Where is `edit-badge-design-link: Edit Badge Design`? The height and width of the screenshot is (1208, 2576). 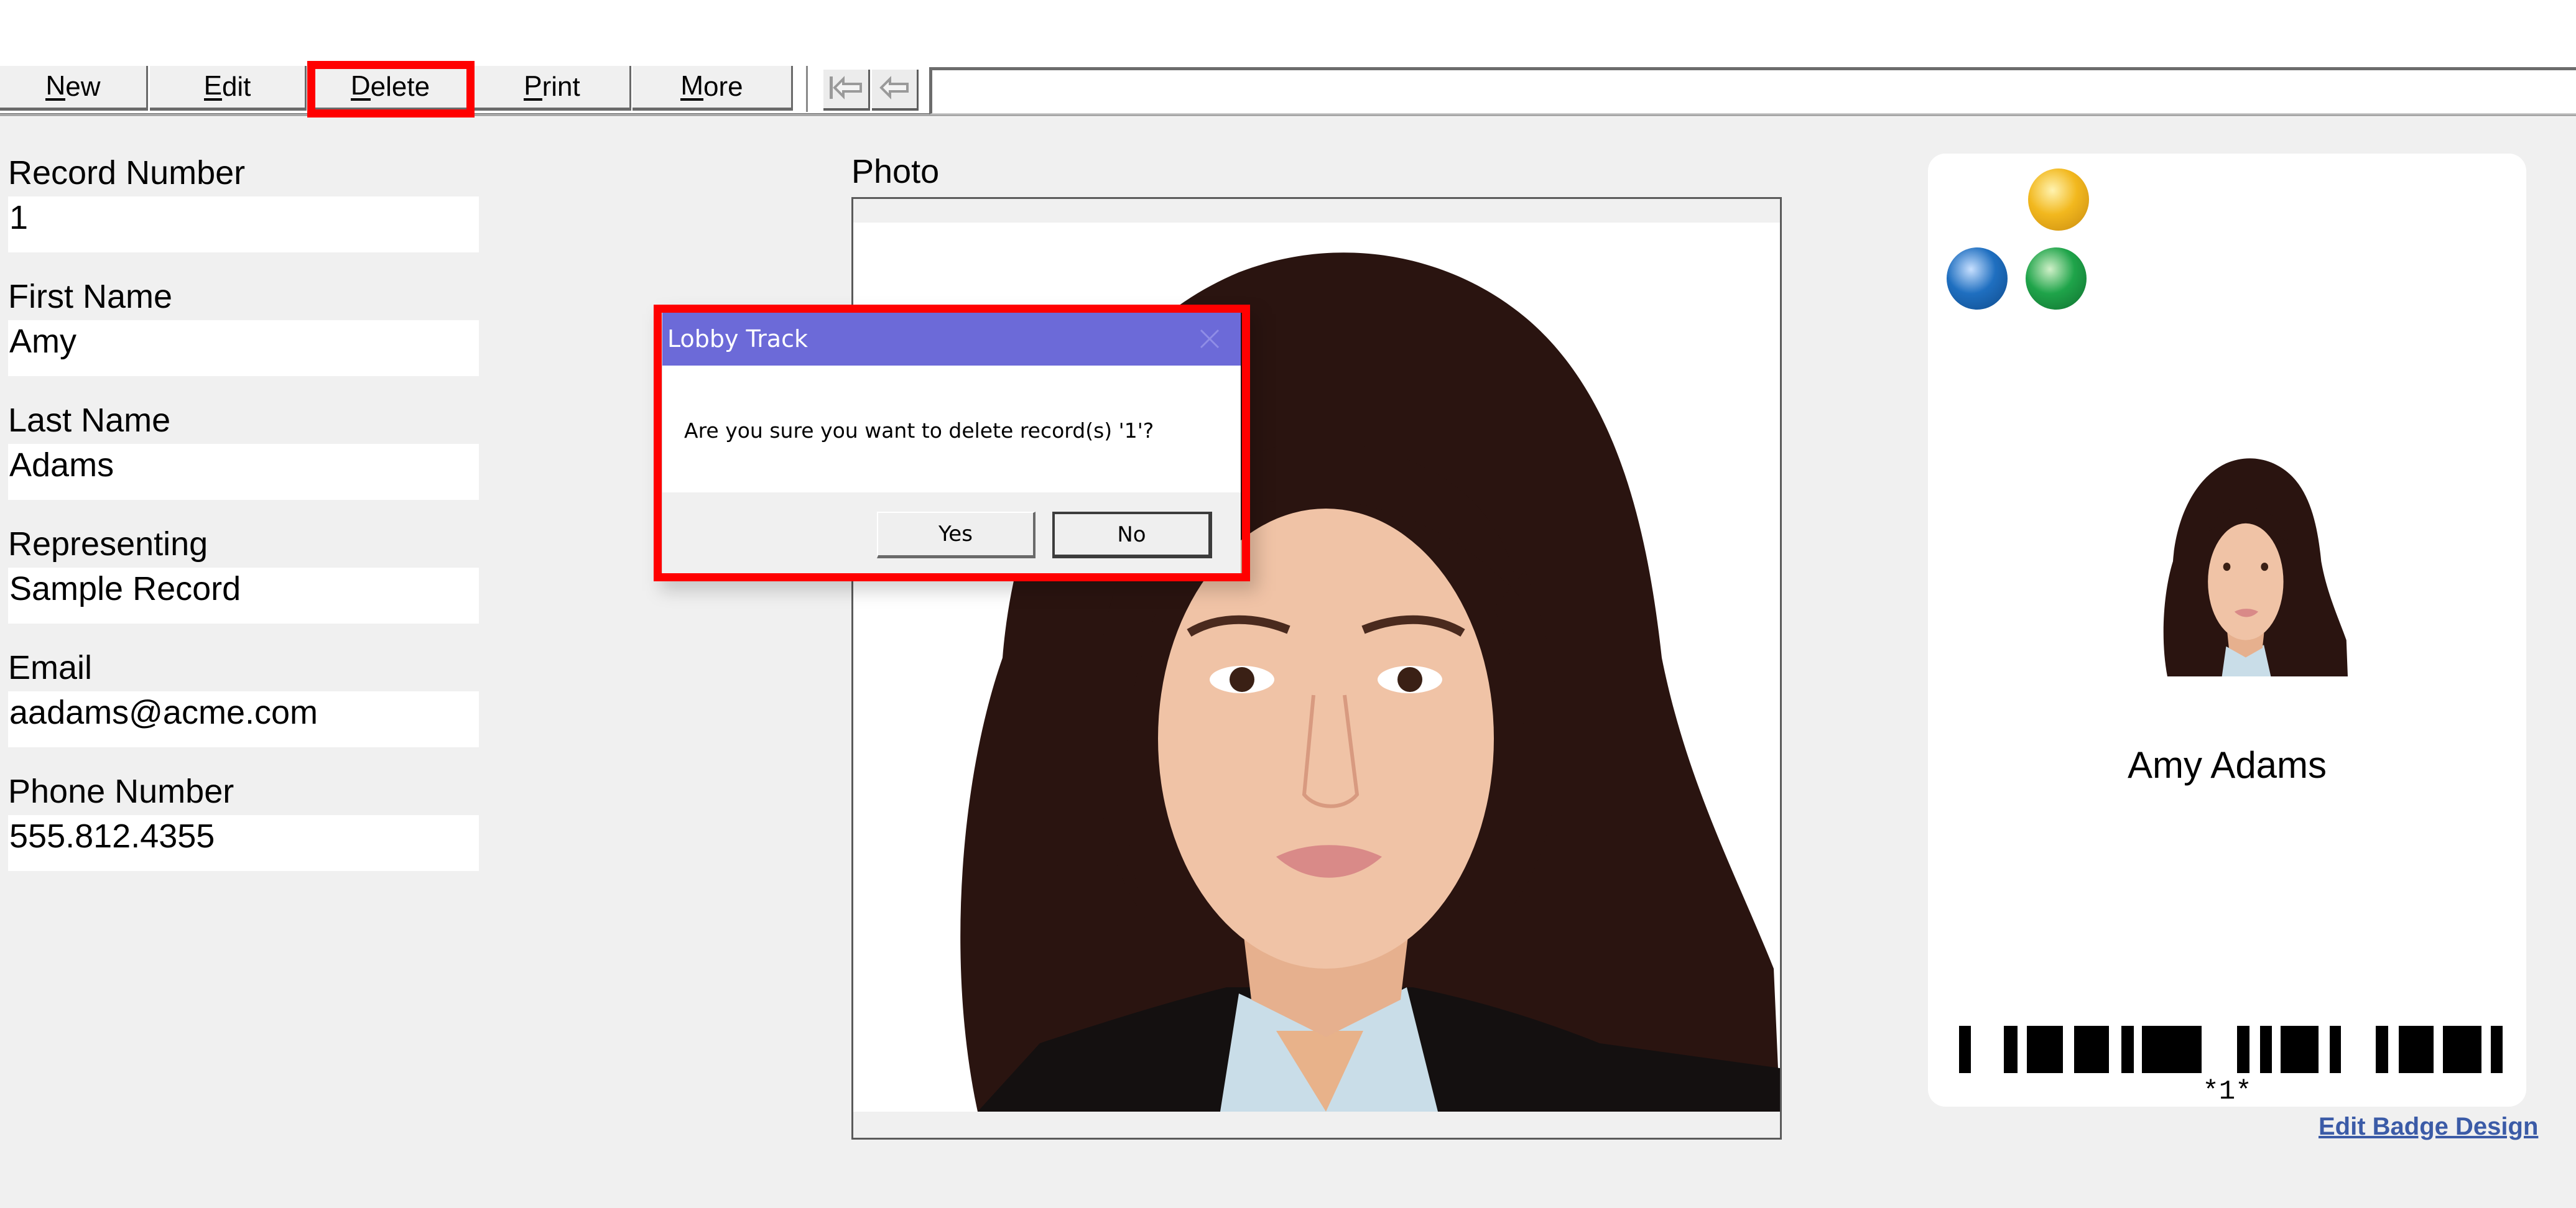
edit-badge-design-link: Edit Badge Design is located at coordinates (2428, 1127).